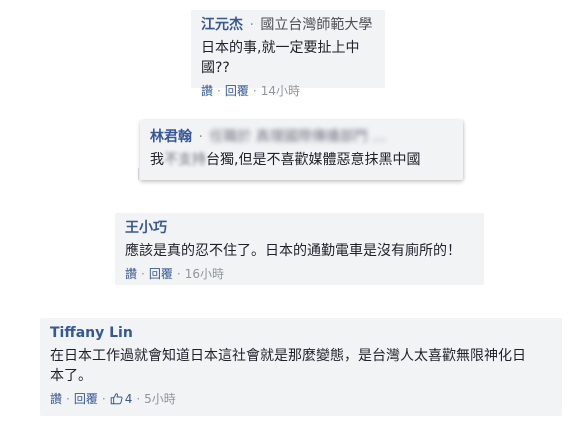 The image size is (580, 431). Describe the element at coordinates (71, 376) in the screenshot. I see `comment-text-line: 本了。` at that location.